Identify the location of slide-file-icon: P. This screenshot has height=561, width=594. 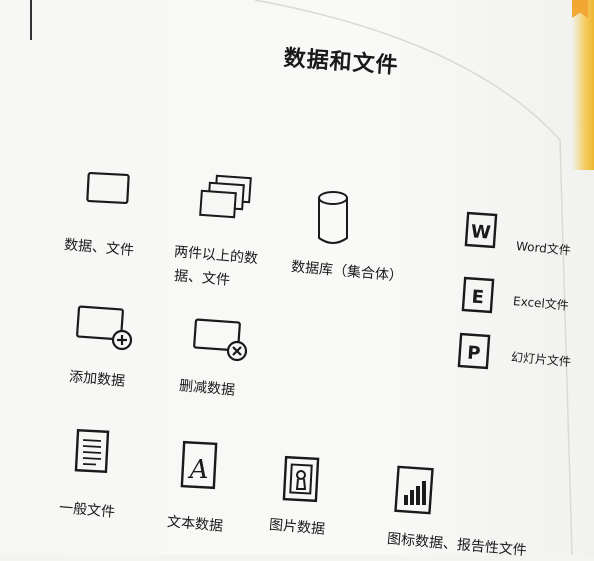
(474, 351).